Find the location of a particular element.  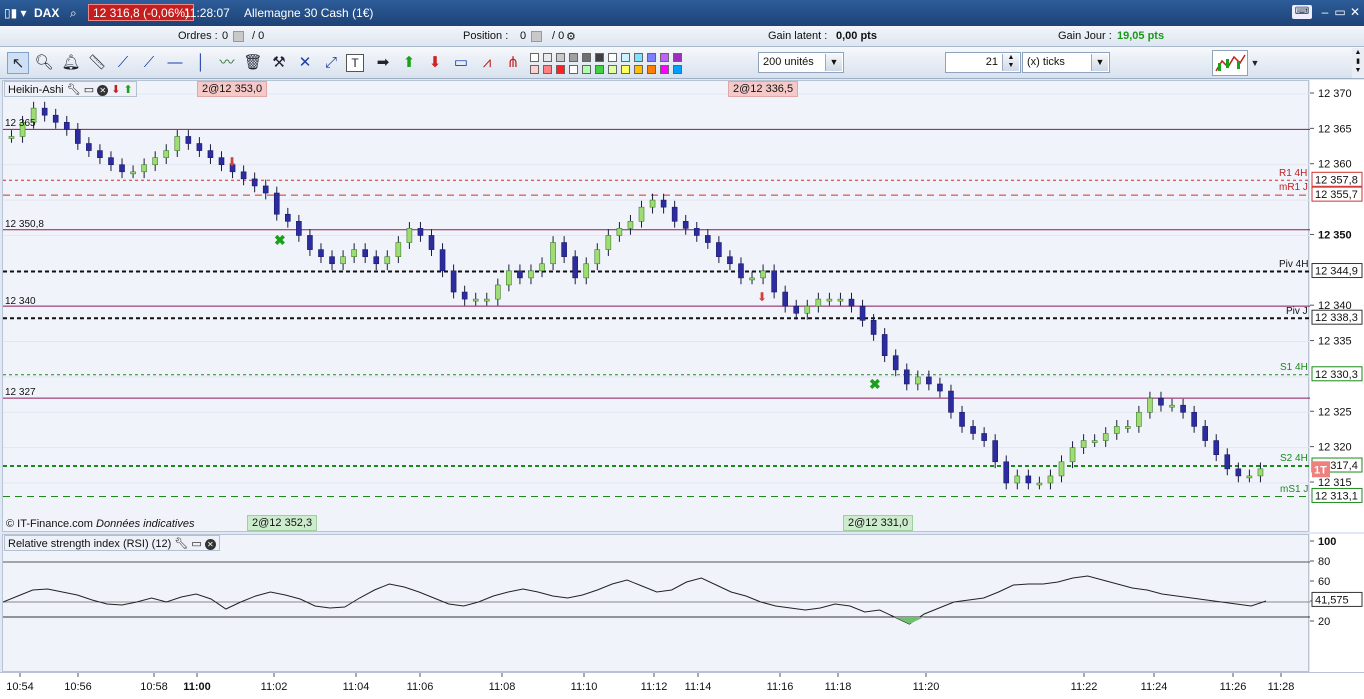

tools-icon: ⚒ is located at coordinates (279, 63).